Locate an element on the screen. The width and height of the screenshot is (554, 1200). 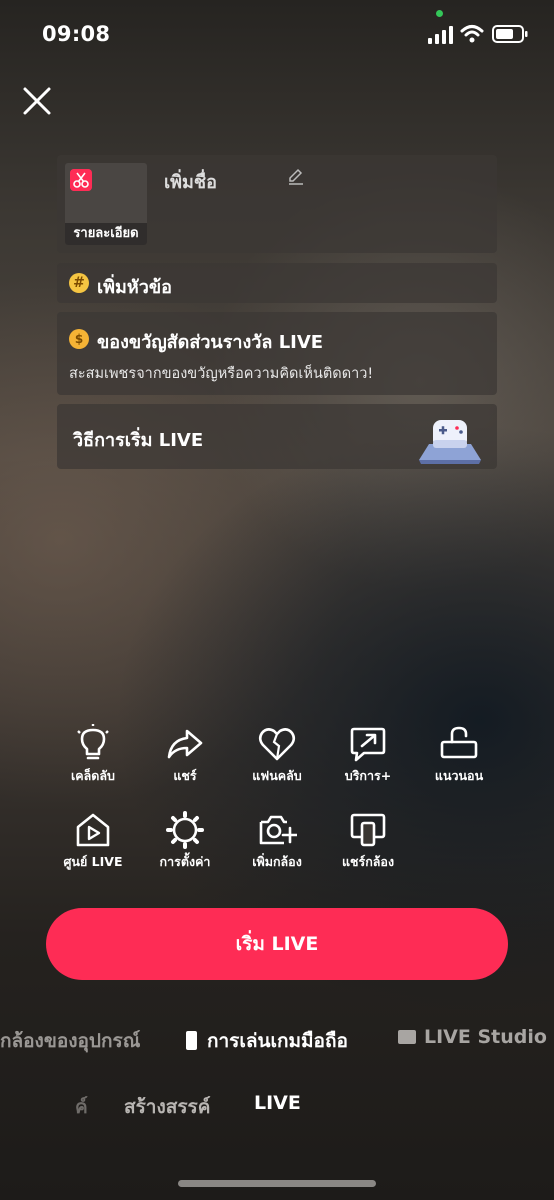
heart-icon is located at coordinates (277, 744).